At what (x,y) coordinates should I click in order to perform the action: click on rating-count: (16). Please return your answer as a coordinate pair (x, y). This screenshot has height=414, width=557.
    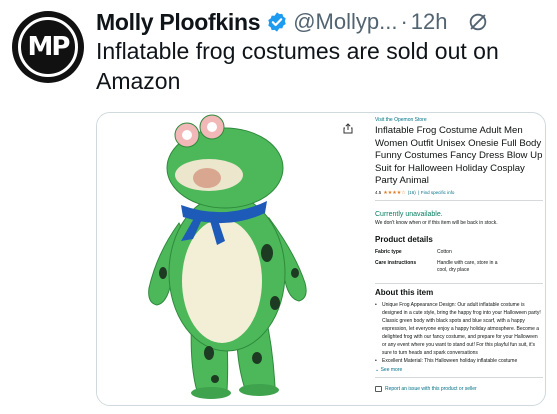
    Looking at the image, I should click on (412, 192).